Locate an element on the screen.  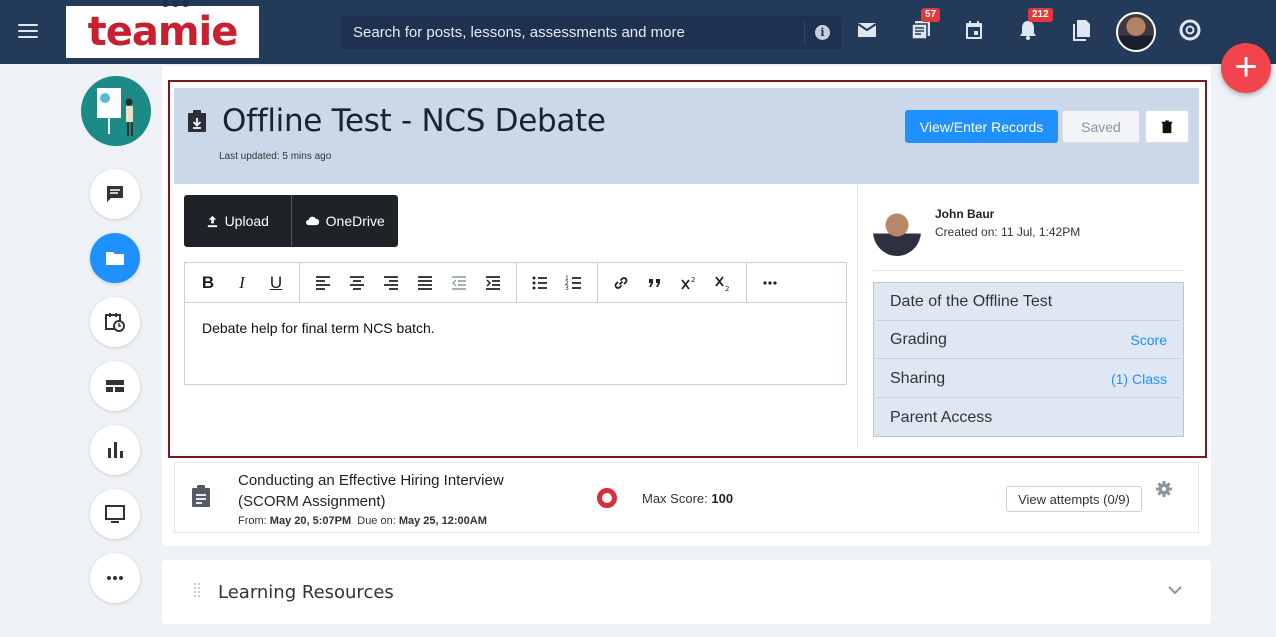
align-center-icon is located at coordinates (357, 282).